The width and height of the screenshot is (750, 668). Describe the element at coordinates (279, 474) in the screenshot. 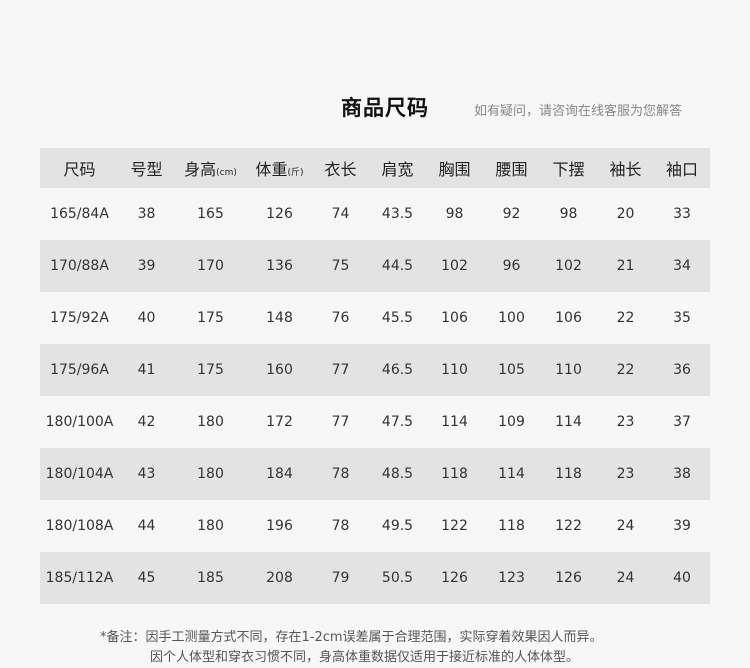

I see `table-cell: 184` at that location.